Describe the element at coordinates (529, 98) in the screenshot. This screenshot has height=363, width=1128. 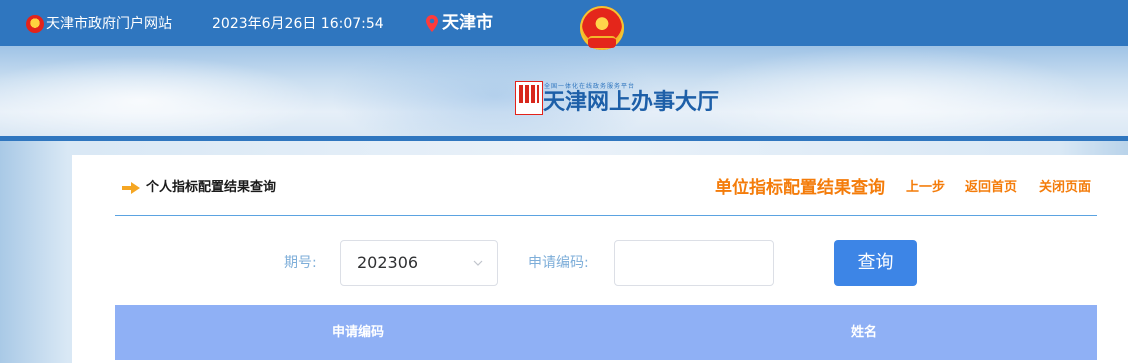
I see `service-logo-icon` at that location.